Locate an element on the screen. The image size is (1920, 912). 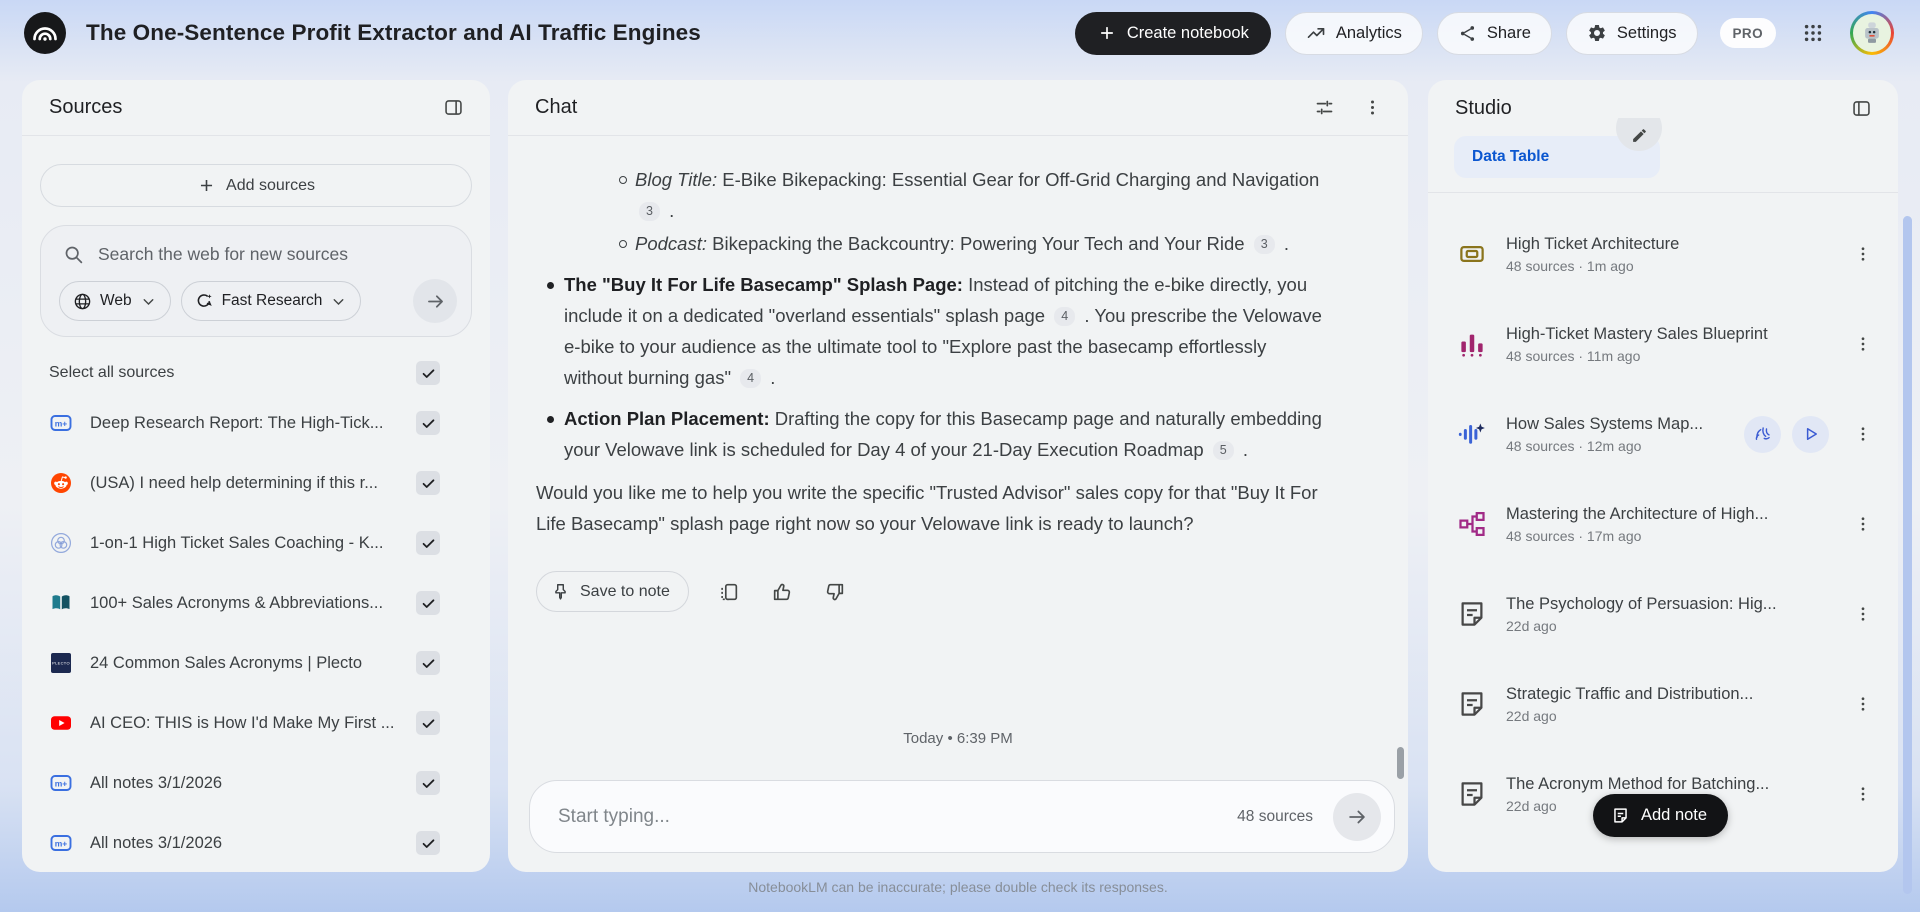
save-to-note-button: Save to note is located at coordinates (612, 591).